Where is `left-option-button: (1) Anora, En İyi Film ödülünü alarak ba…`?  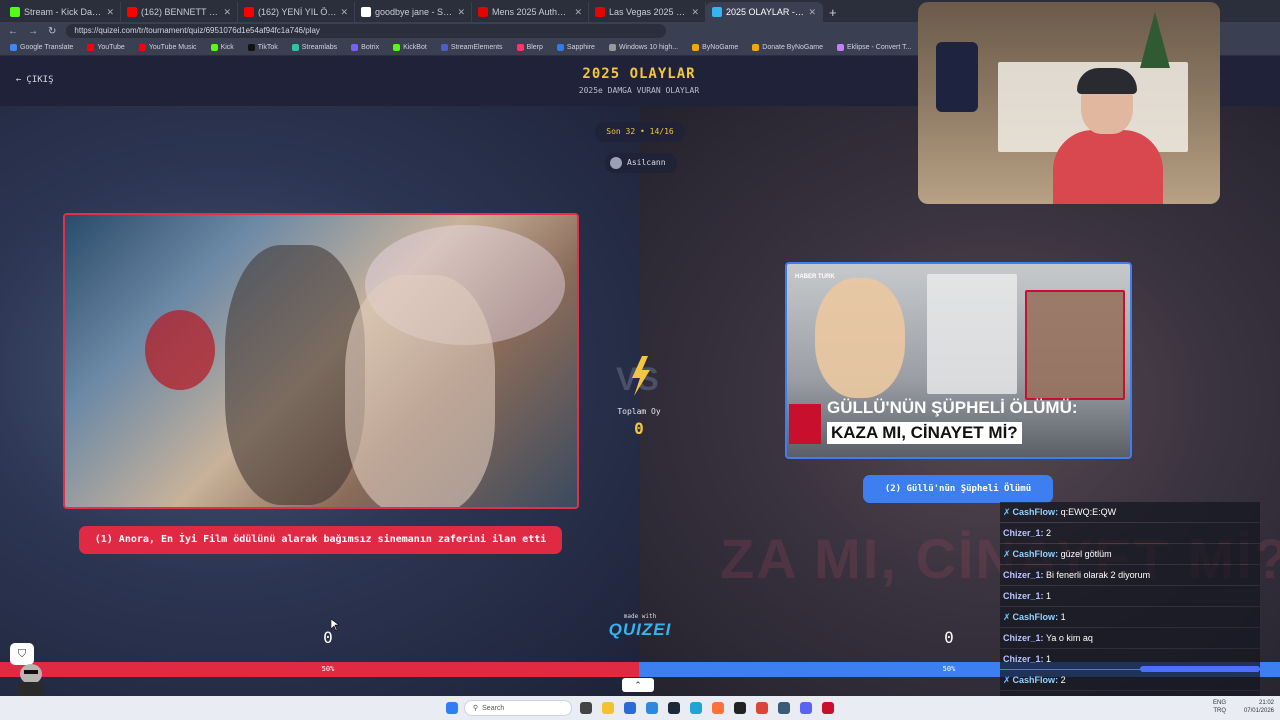 left-option-button: (1) Anora, En İyi Film ödülünü alarak ba… is located at coordinates (320, 540).